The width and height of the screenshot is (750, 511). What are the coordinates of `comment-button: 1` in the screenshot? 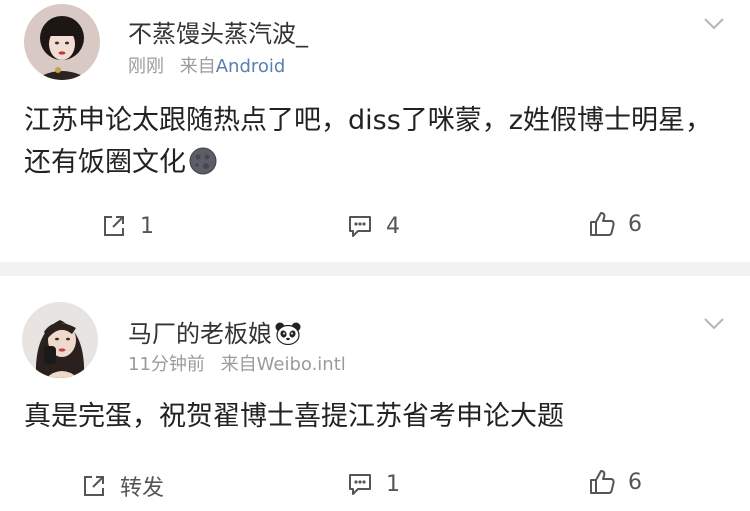 It's located at (373, 484).